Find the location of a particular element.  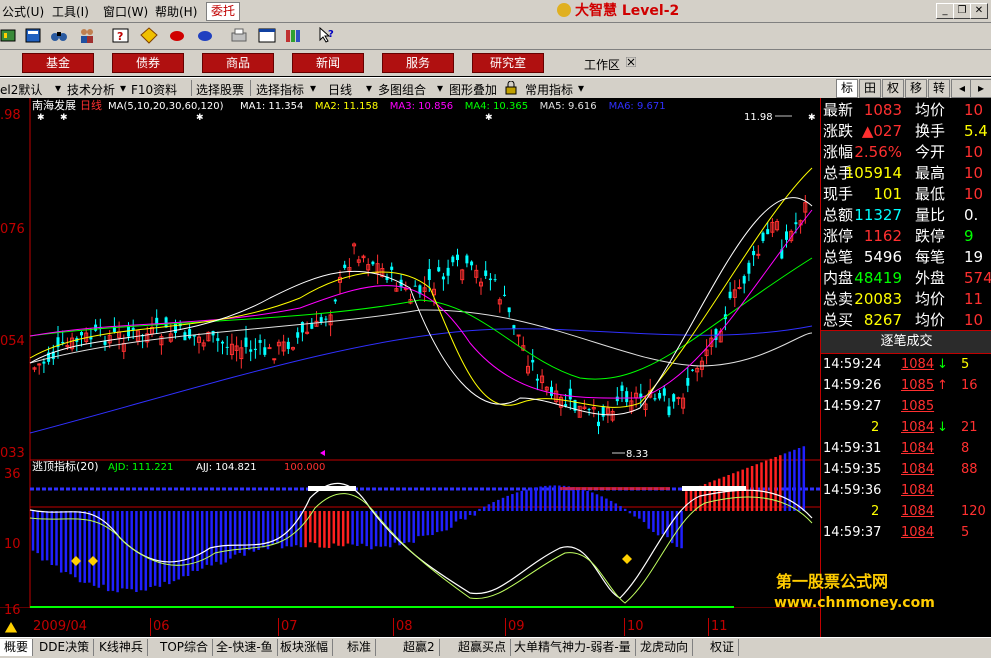

tab-top: TOP综合 is located at coordinates (185, 647).